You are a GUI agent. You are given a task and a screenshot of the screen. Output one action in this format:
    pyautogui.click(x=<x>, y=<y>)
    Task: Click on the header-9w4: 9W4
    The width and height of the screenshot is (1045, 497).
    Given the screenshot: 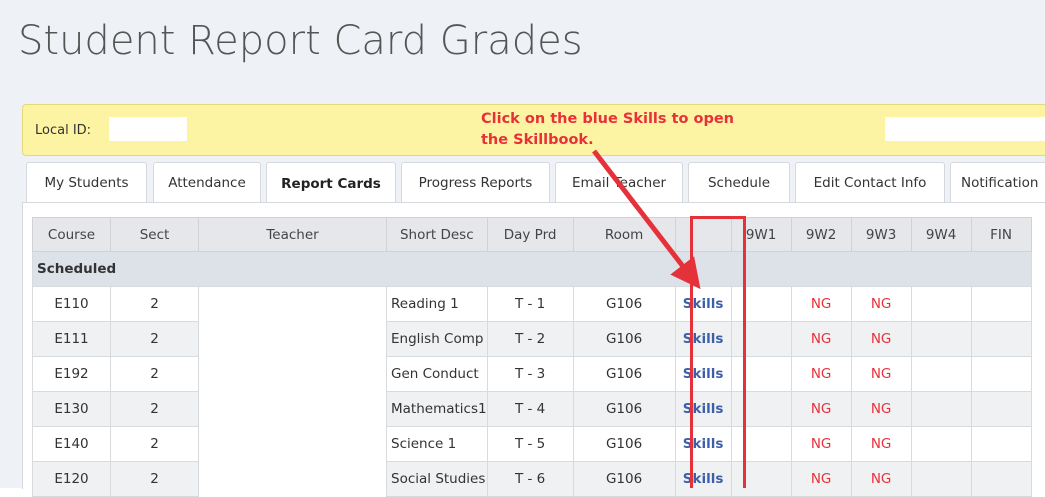 What is the action you would take?
    pyautogui.click(x=941, y=234)
    